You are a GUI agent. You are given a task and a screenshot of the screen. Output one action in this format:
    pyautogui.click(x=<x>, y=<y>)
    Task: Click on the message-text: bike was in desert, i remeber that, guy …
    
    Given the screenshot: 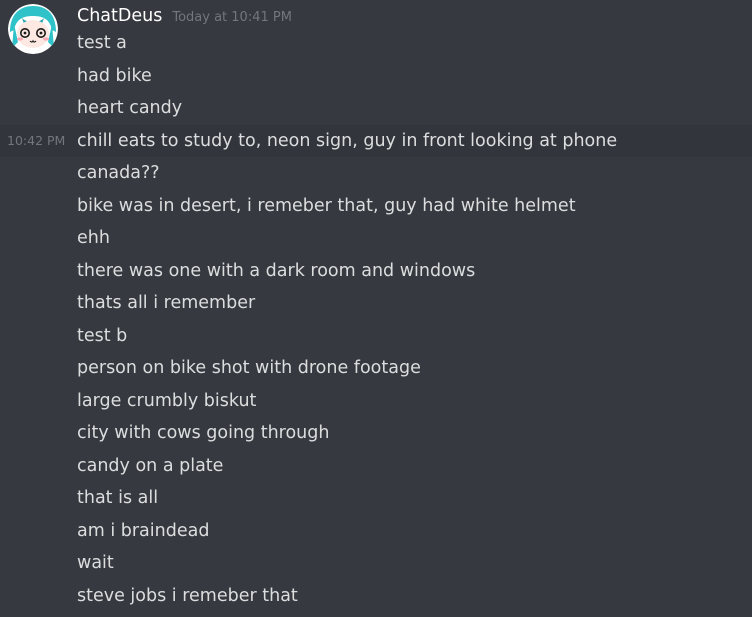 What is the action you would take?
    pyautogui.click(x=326, y=205)
    